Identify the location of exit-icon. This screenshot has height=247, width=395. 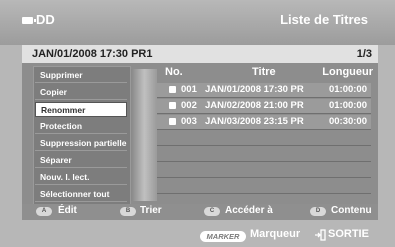
(320, 235).